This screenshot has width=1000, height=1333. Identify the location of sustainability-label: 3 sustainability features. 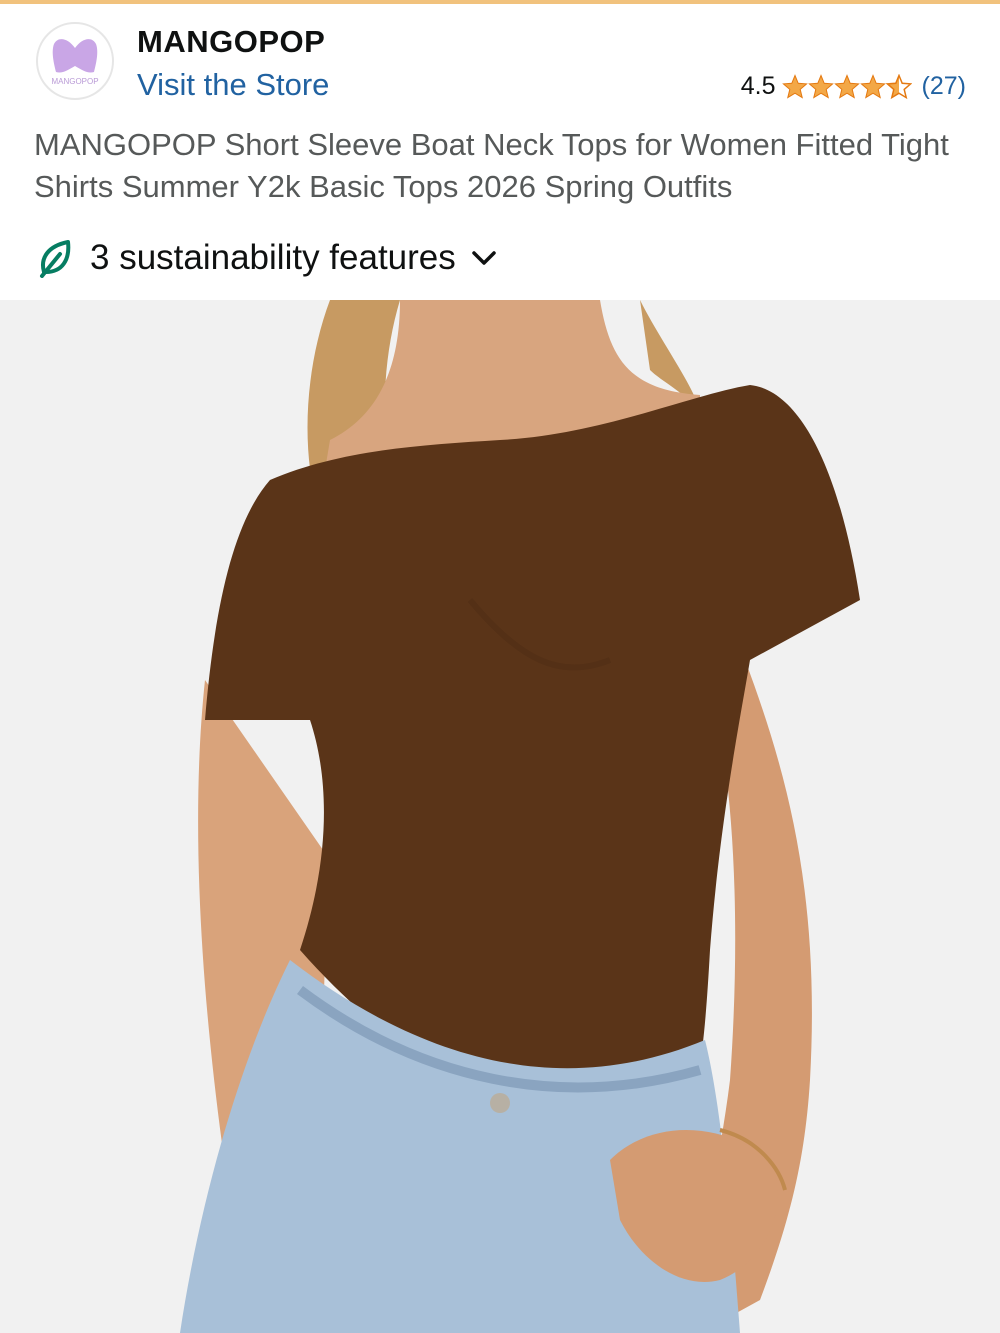
(273, 257).